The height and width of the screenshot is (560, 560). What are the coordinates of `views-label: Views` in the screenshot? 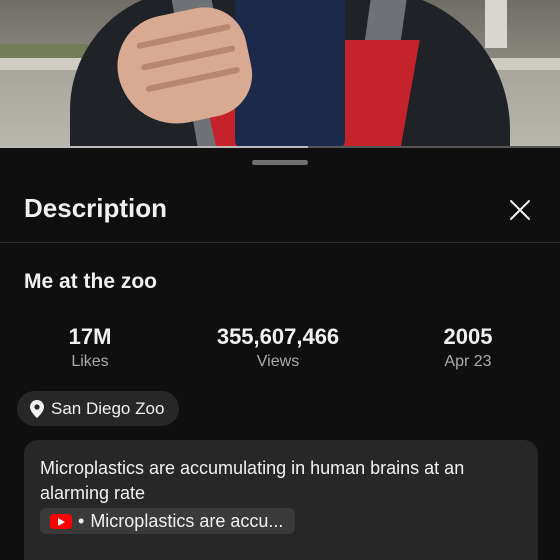 It's located at (278, 361).